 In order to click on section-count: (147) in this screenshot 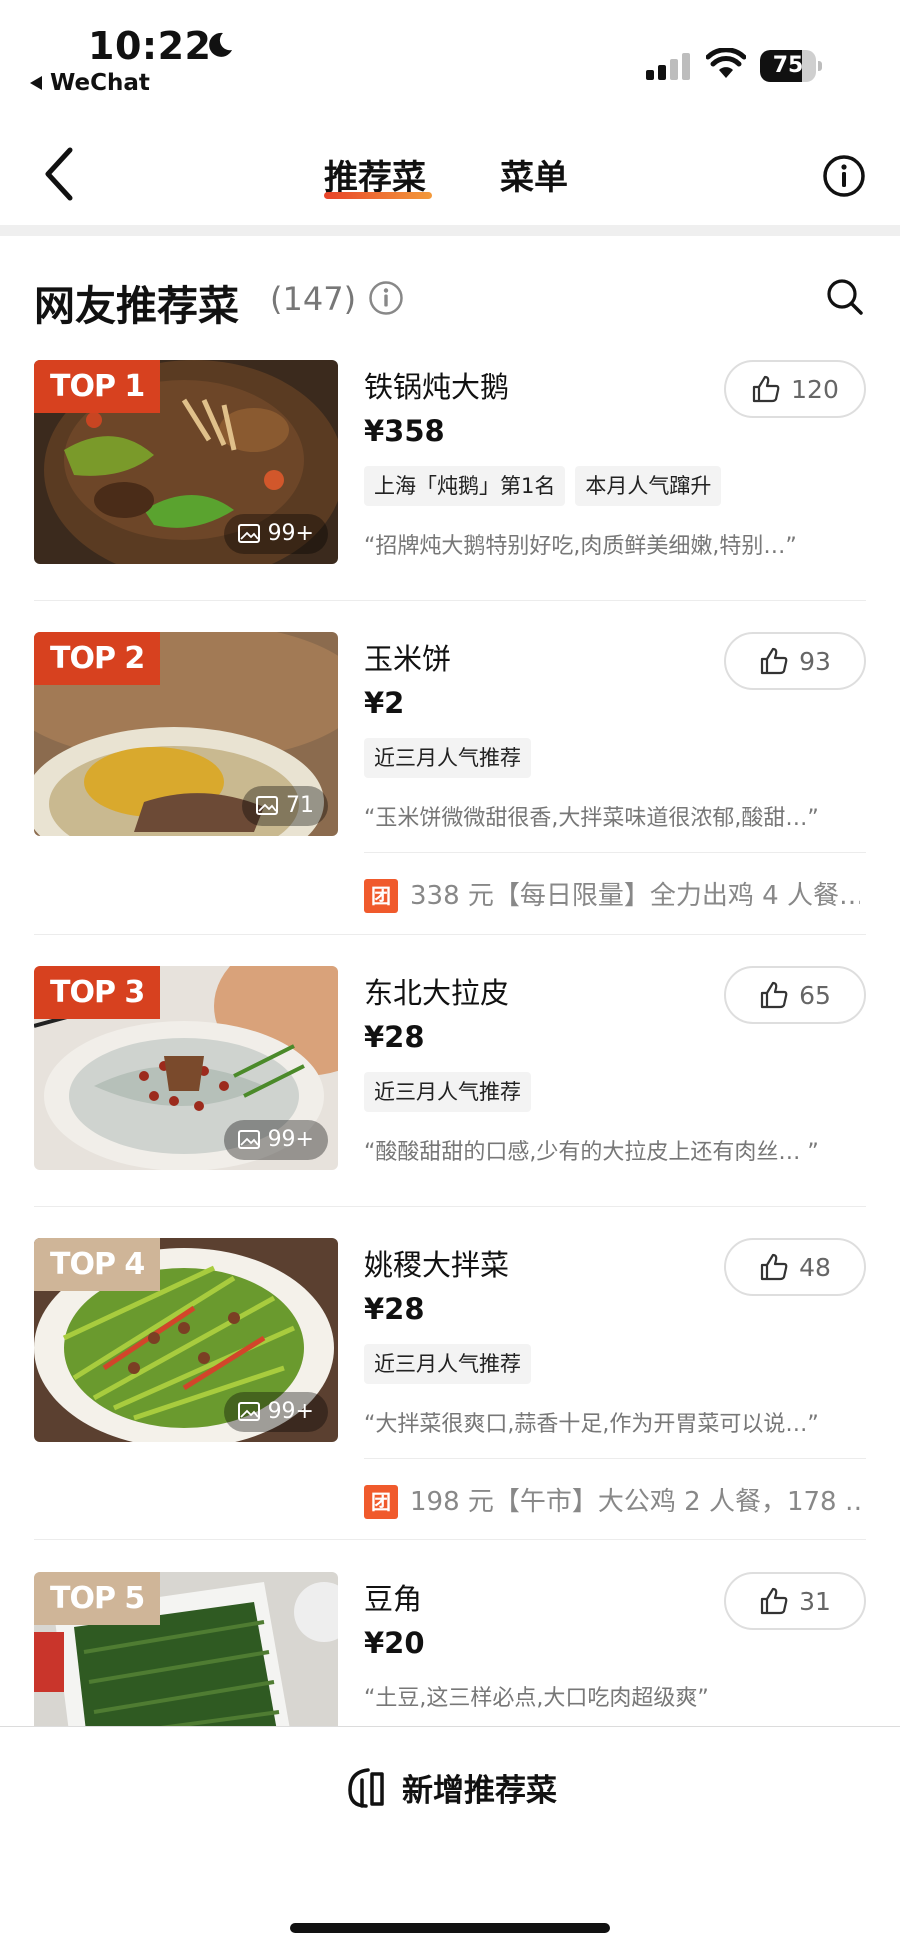, I will do `click(313, 299)`.